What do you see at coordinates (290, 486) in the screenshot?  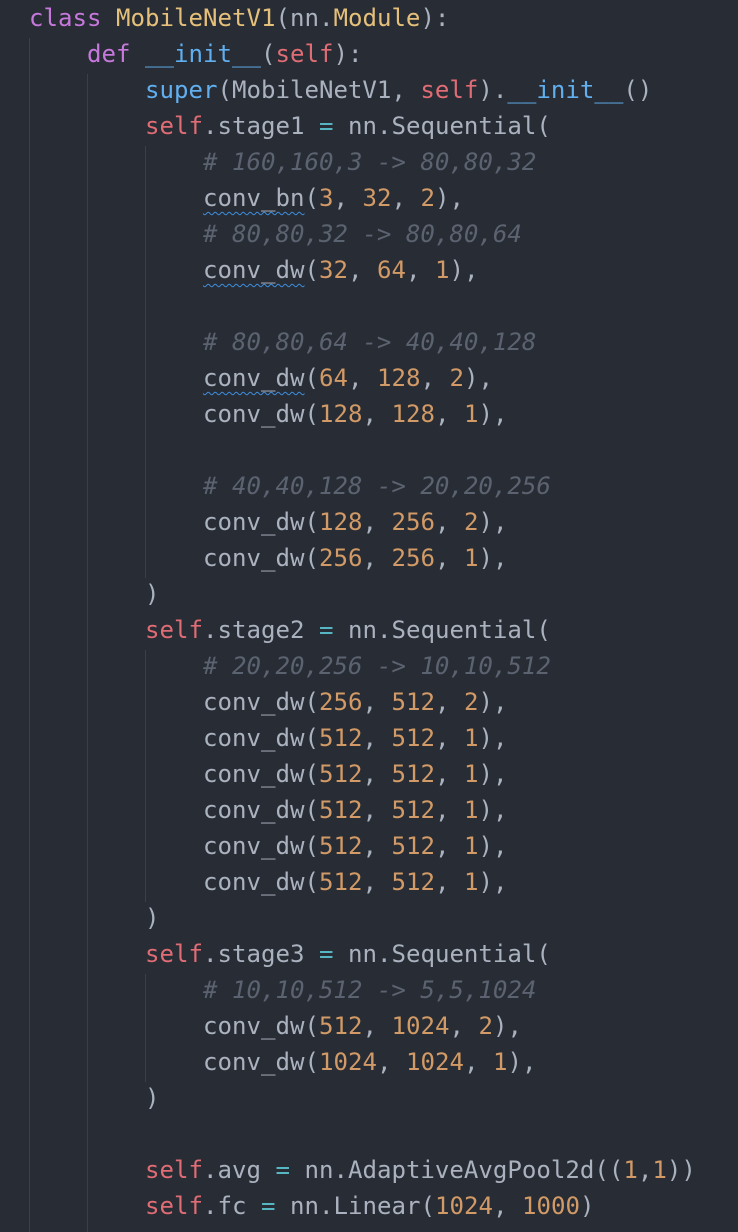 I see `code-line: # 40,40,128 -> 20,20,256` at bounding box center [290, 486].